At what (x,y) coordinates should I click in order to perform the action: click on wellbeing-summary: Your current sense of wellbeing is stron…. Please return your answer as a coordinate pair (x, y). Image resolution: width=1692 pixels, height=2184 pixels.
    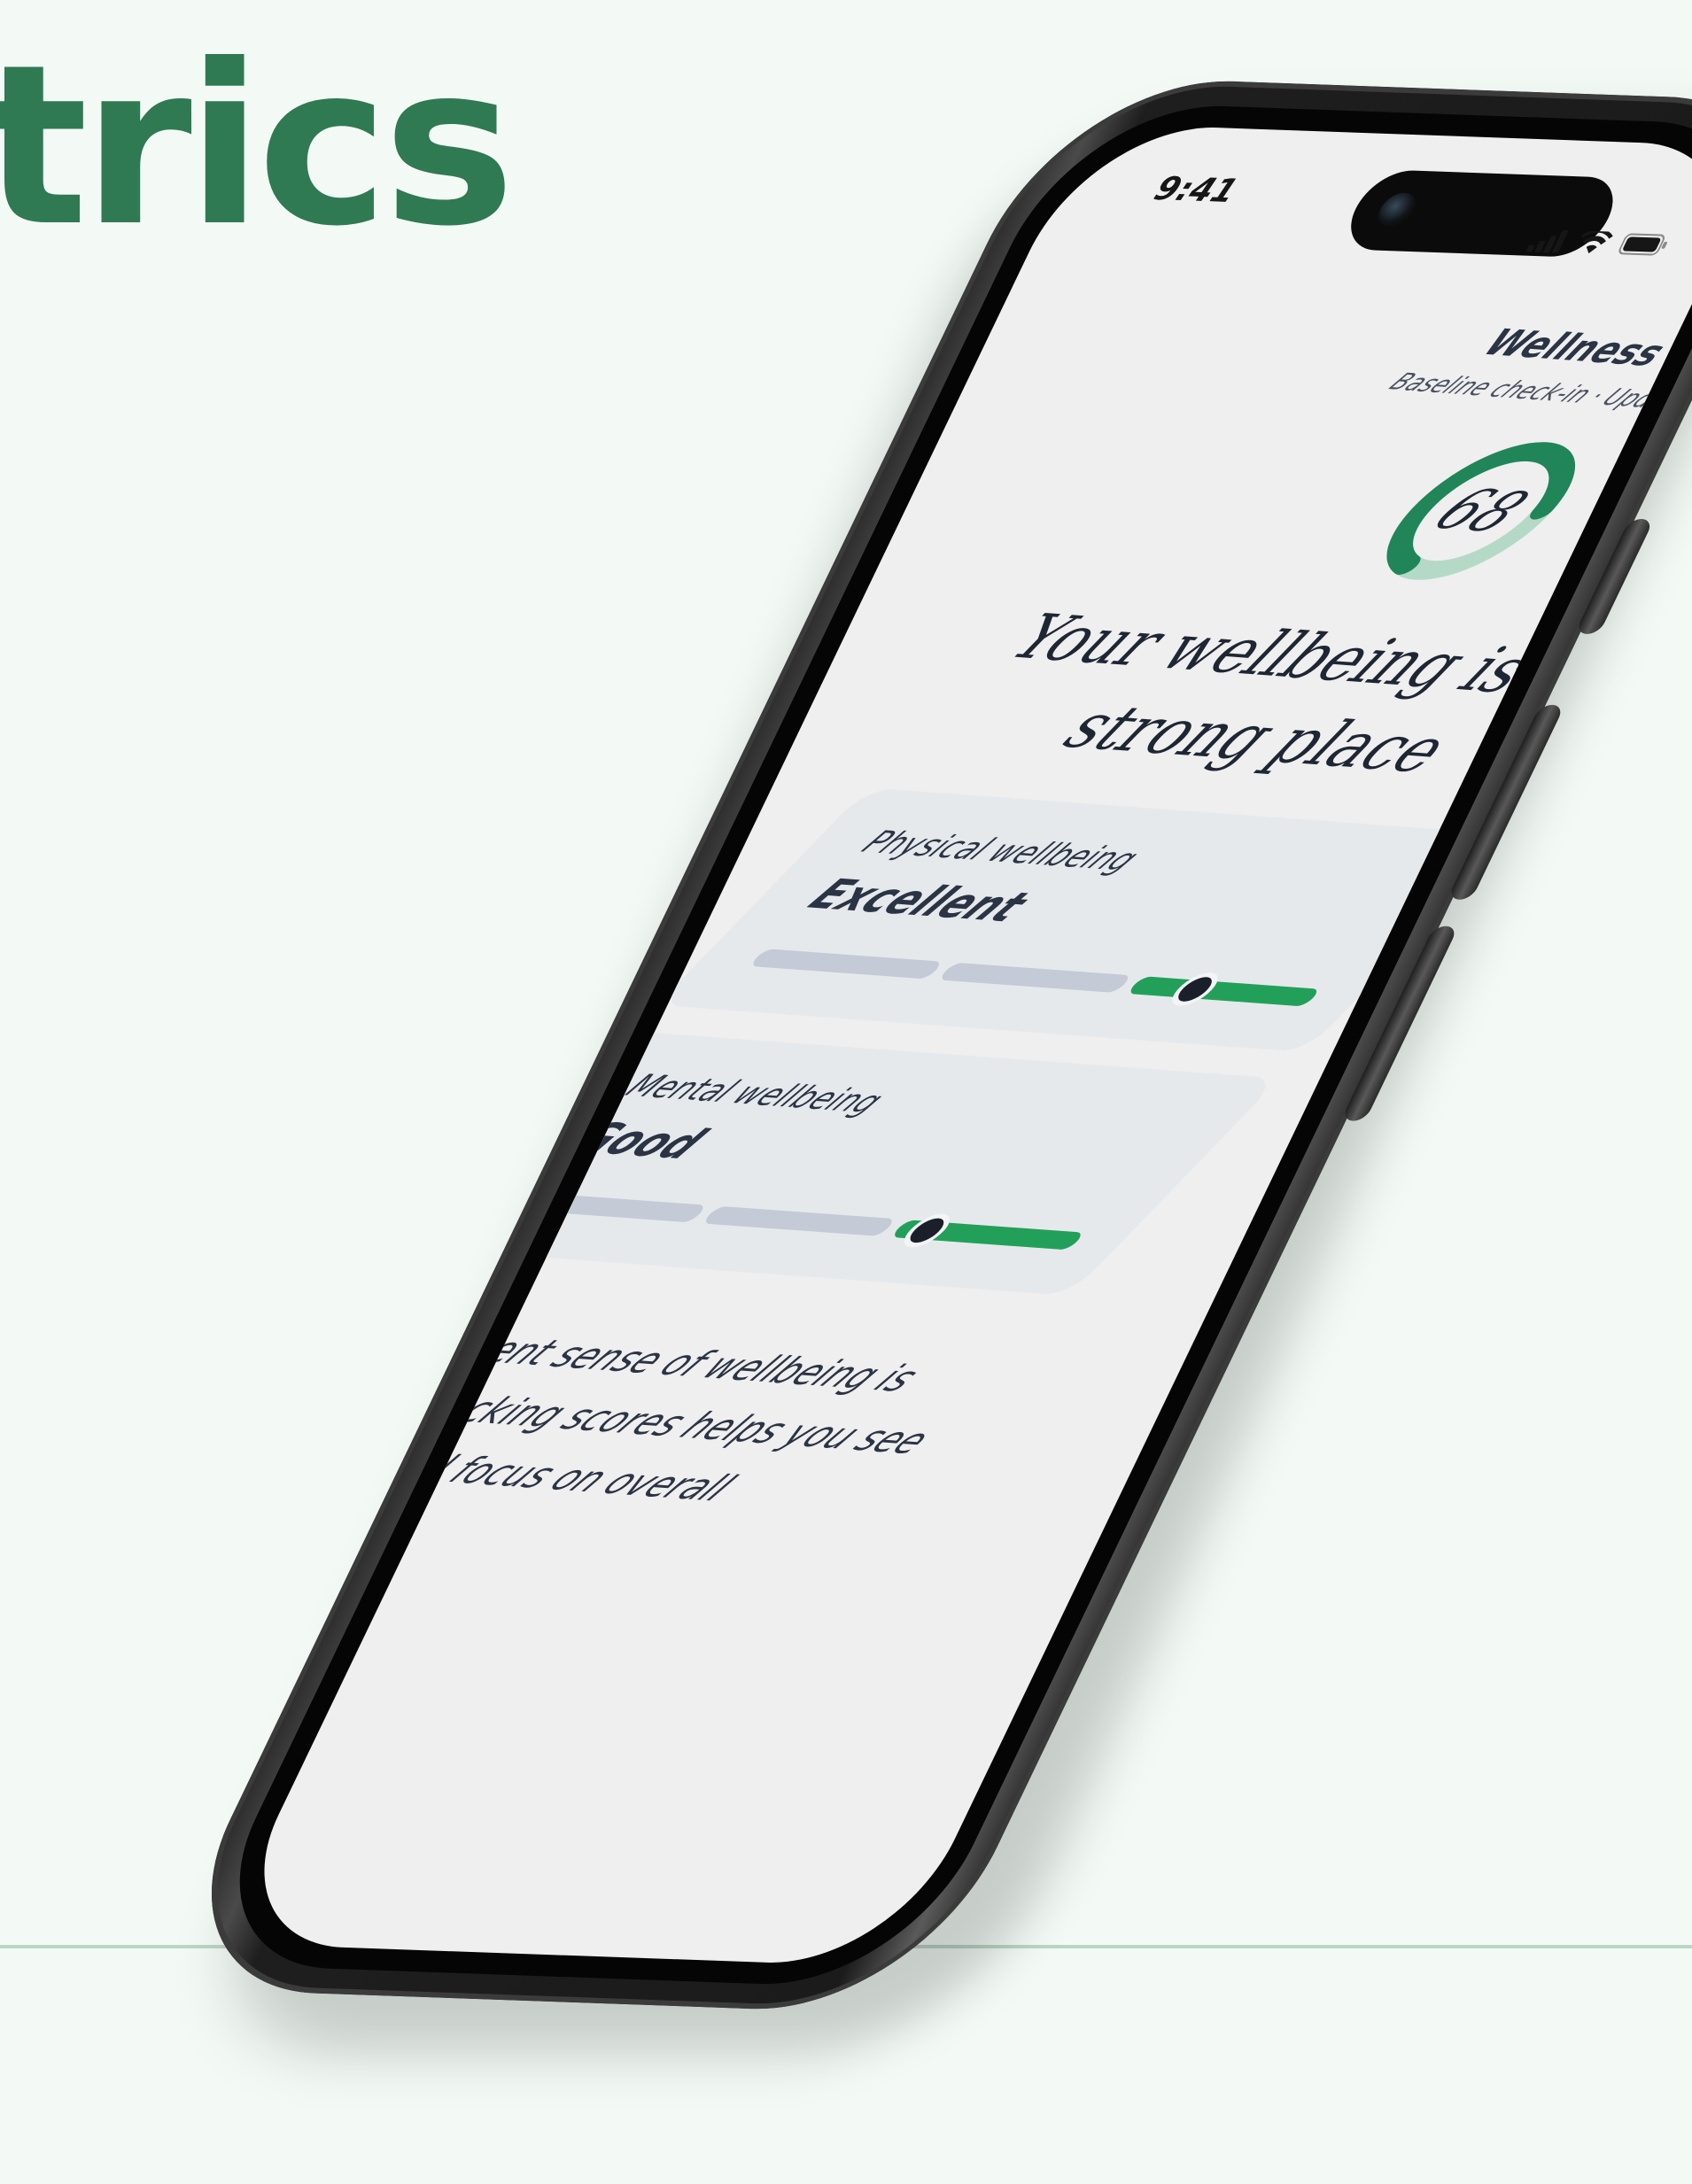
    Looking at the image, I should click on (579, 1431).